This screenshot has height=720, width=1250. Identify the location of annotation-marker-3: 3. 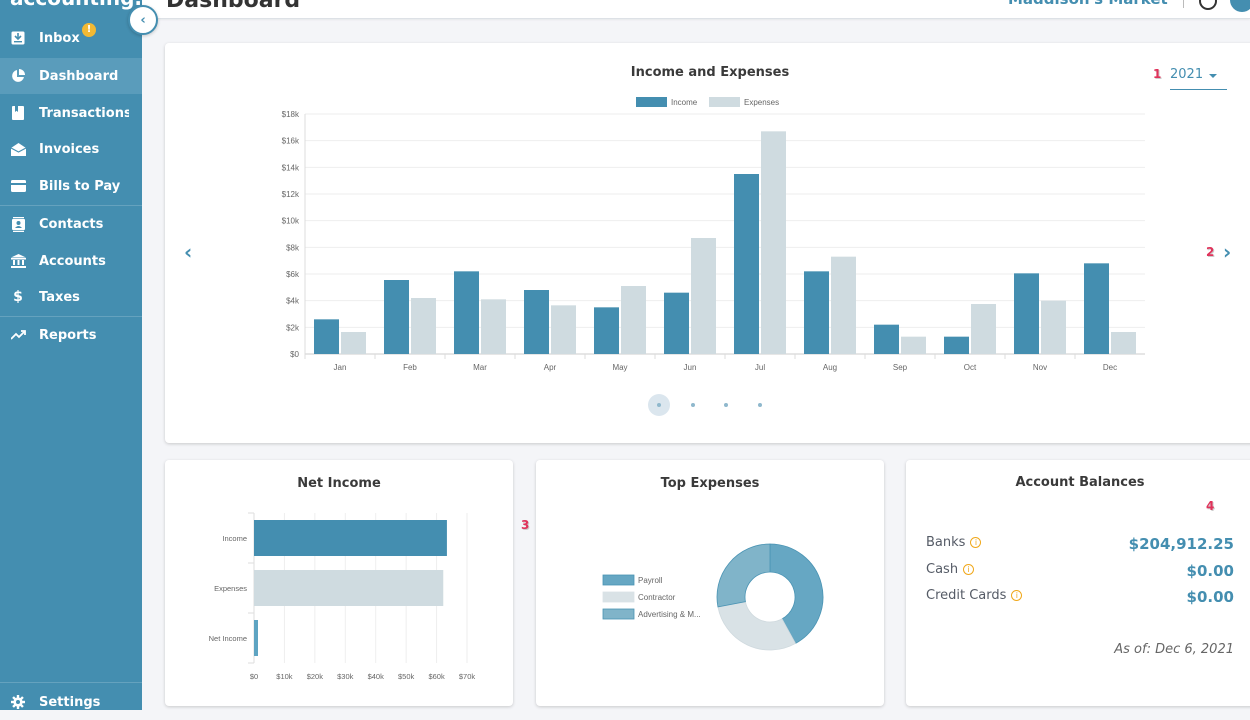
(525, 525).